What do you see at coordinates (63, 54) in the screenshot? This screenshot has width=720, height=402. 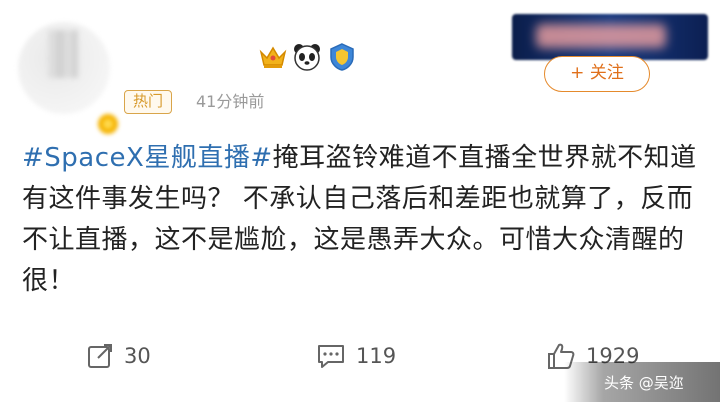 I see `avatar-mosaic` at bounding box center [63, 54].